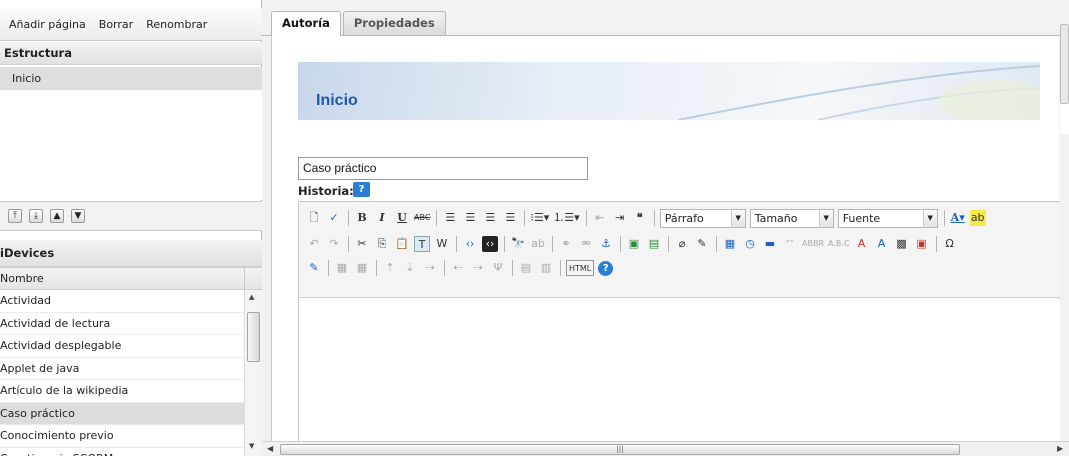  What do you see at coordinates (490, 244) in the screenshot?
I see `embed-code-icon: ‹›` at bounding box center [490, 244].